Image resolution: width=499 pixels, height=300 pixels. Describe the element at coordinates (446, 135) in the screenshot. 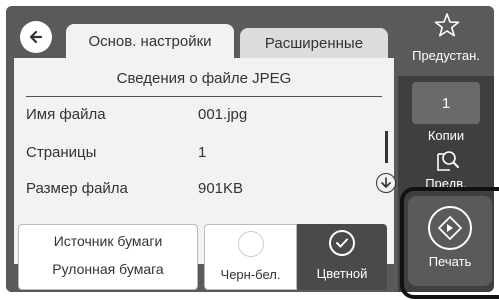

I see `copies-label: Копии` at that location.